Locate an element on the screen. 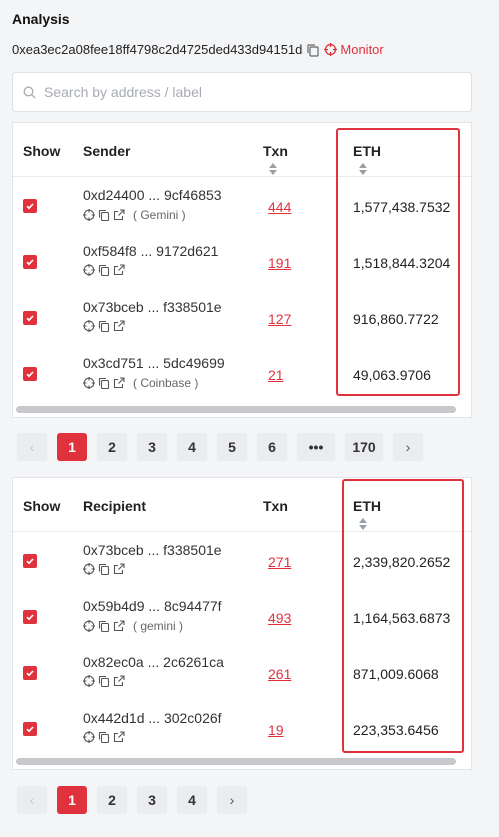 The height and width of the screenshot is (837, 499). table-row: 0x73bceb ... f338501e 127 916,860.7722 is located at coordinates (242, 317).